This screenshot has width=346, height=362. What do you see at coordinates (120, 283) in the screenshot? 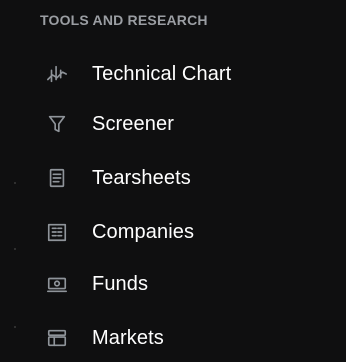
I see `menu-item-label: Funds` at bounding box center [120, 283].